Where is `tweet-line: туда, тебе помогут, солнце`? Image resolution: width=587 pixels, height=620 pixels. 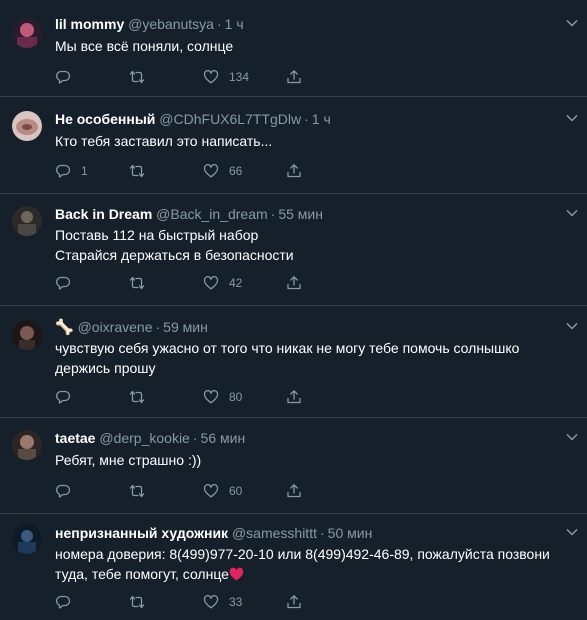
tweet-line: туда, тебе помогут, солнце is located at coordinates (317, 574).